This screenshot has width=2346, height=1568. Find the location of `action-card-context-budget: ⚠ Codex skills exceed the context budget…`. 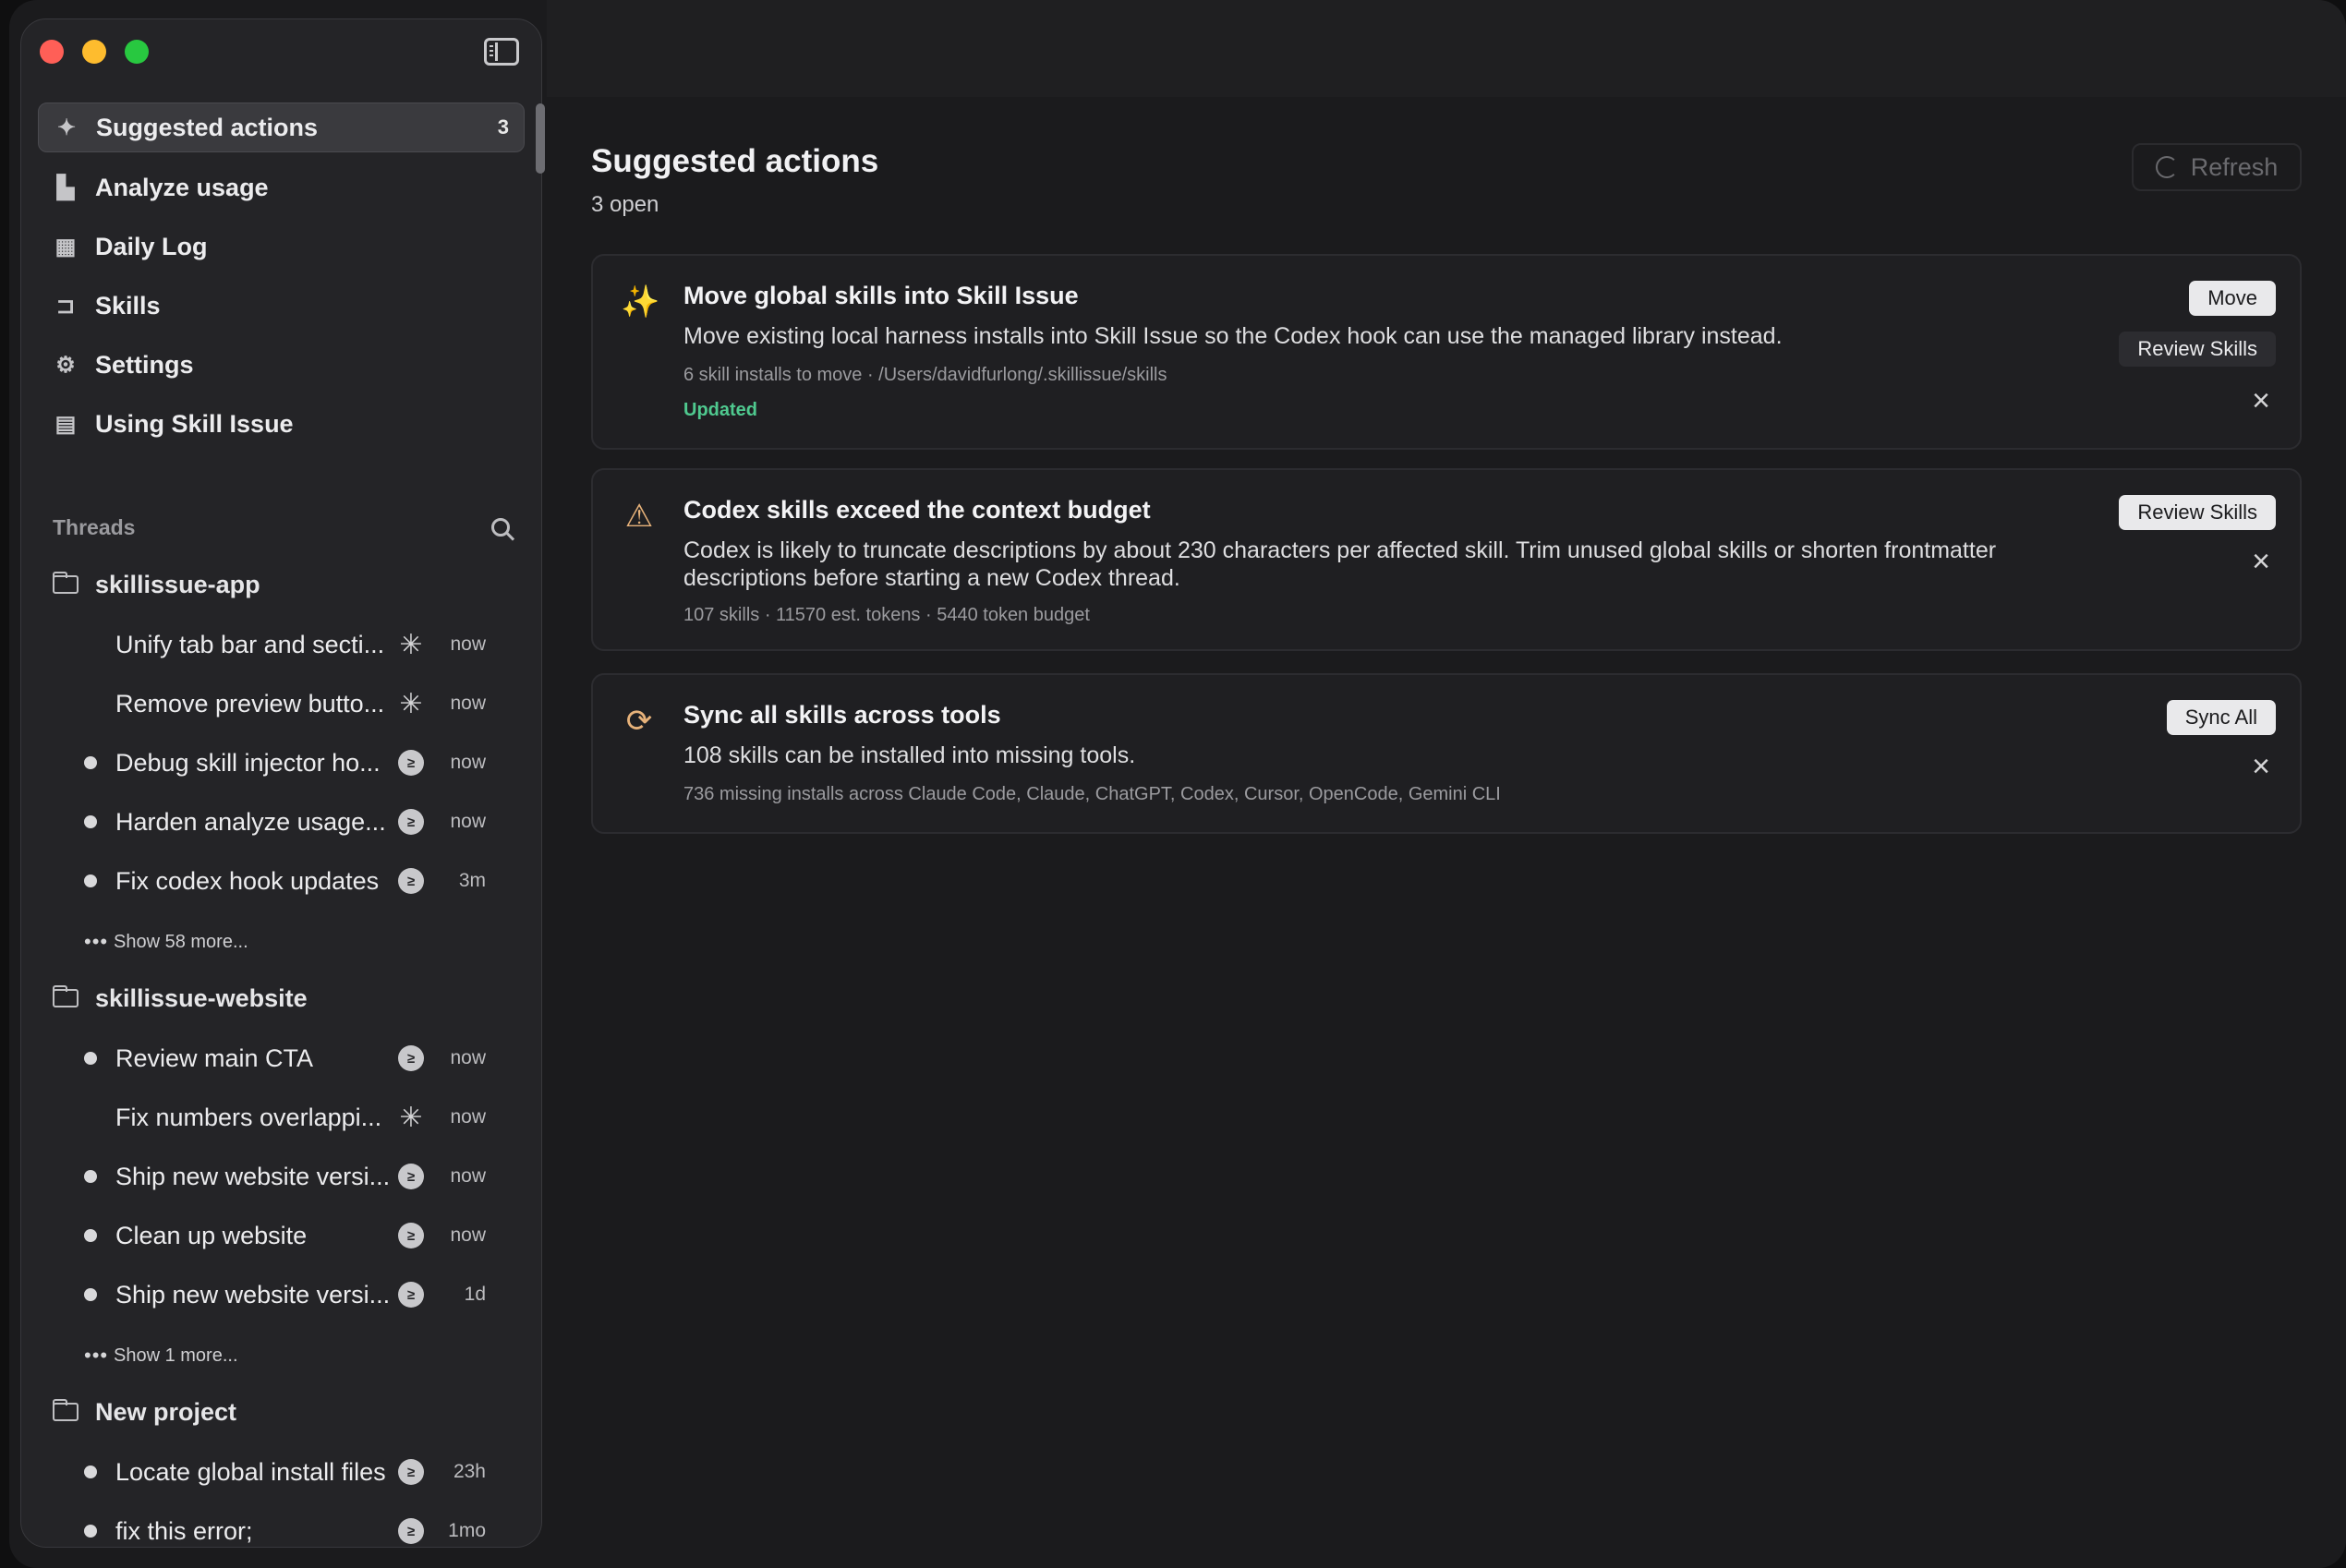

action-card-context-budget: ⚠ Codex skills exceed the context budget… is located at coordinates (1447, 559).